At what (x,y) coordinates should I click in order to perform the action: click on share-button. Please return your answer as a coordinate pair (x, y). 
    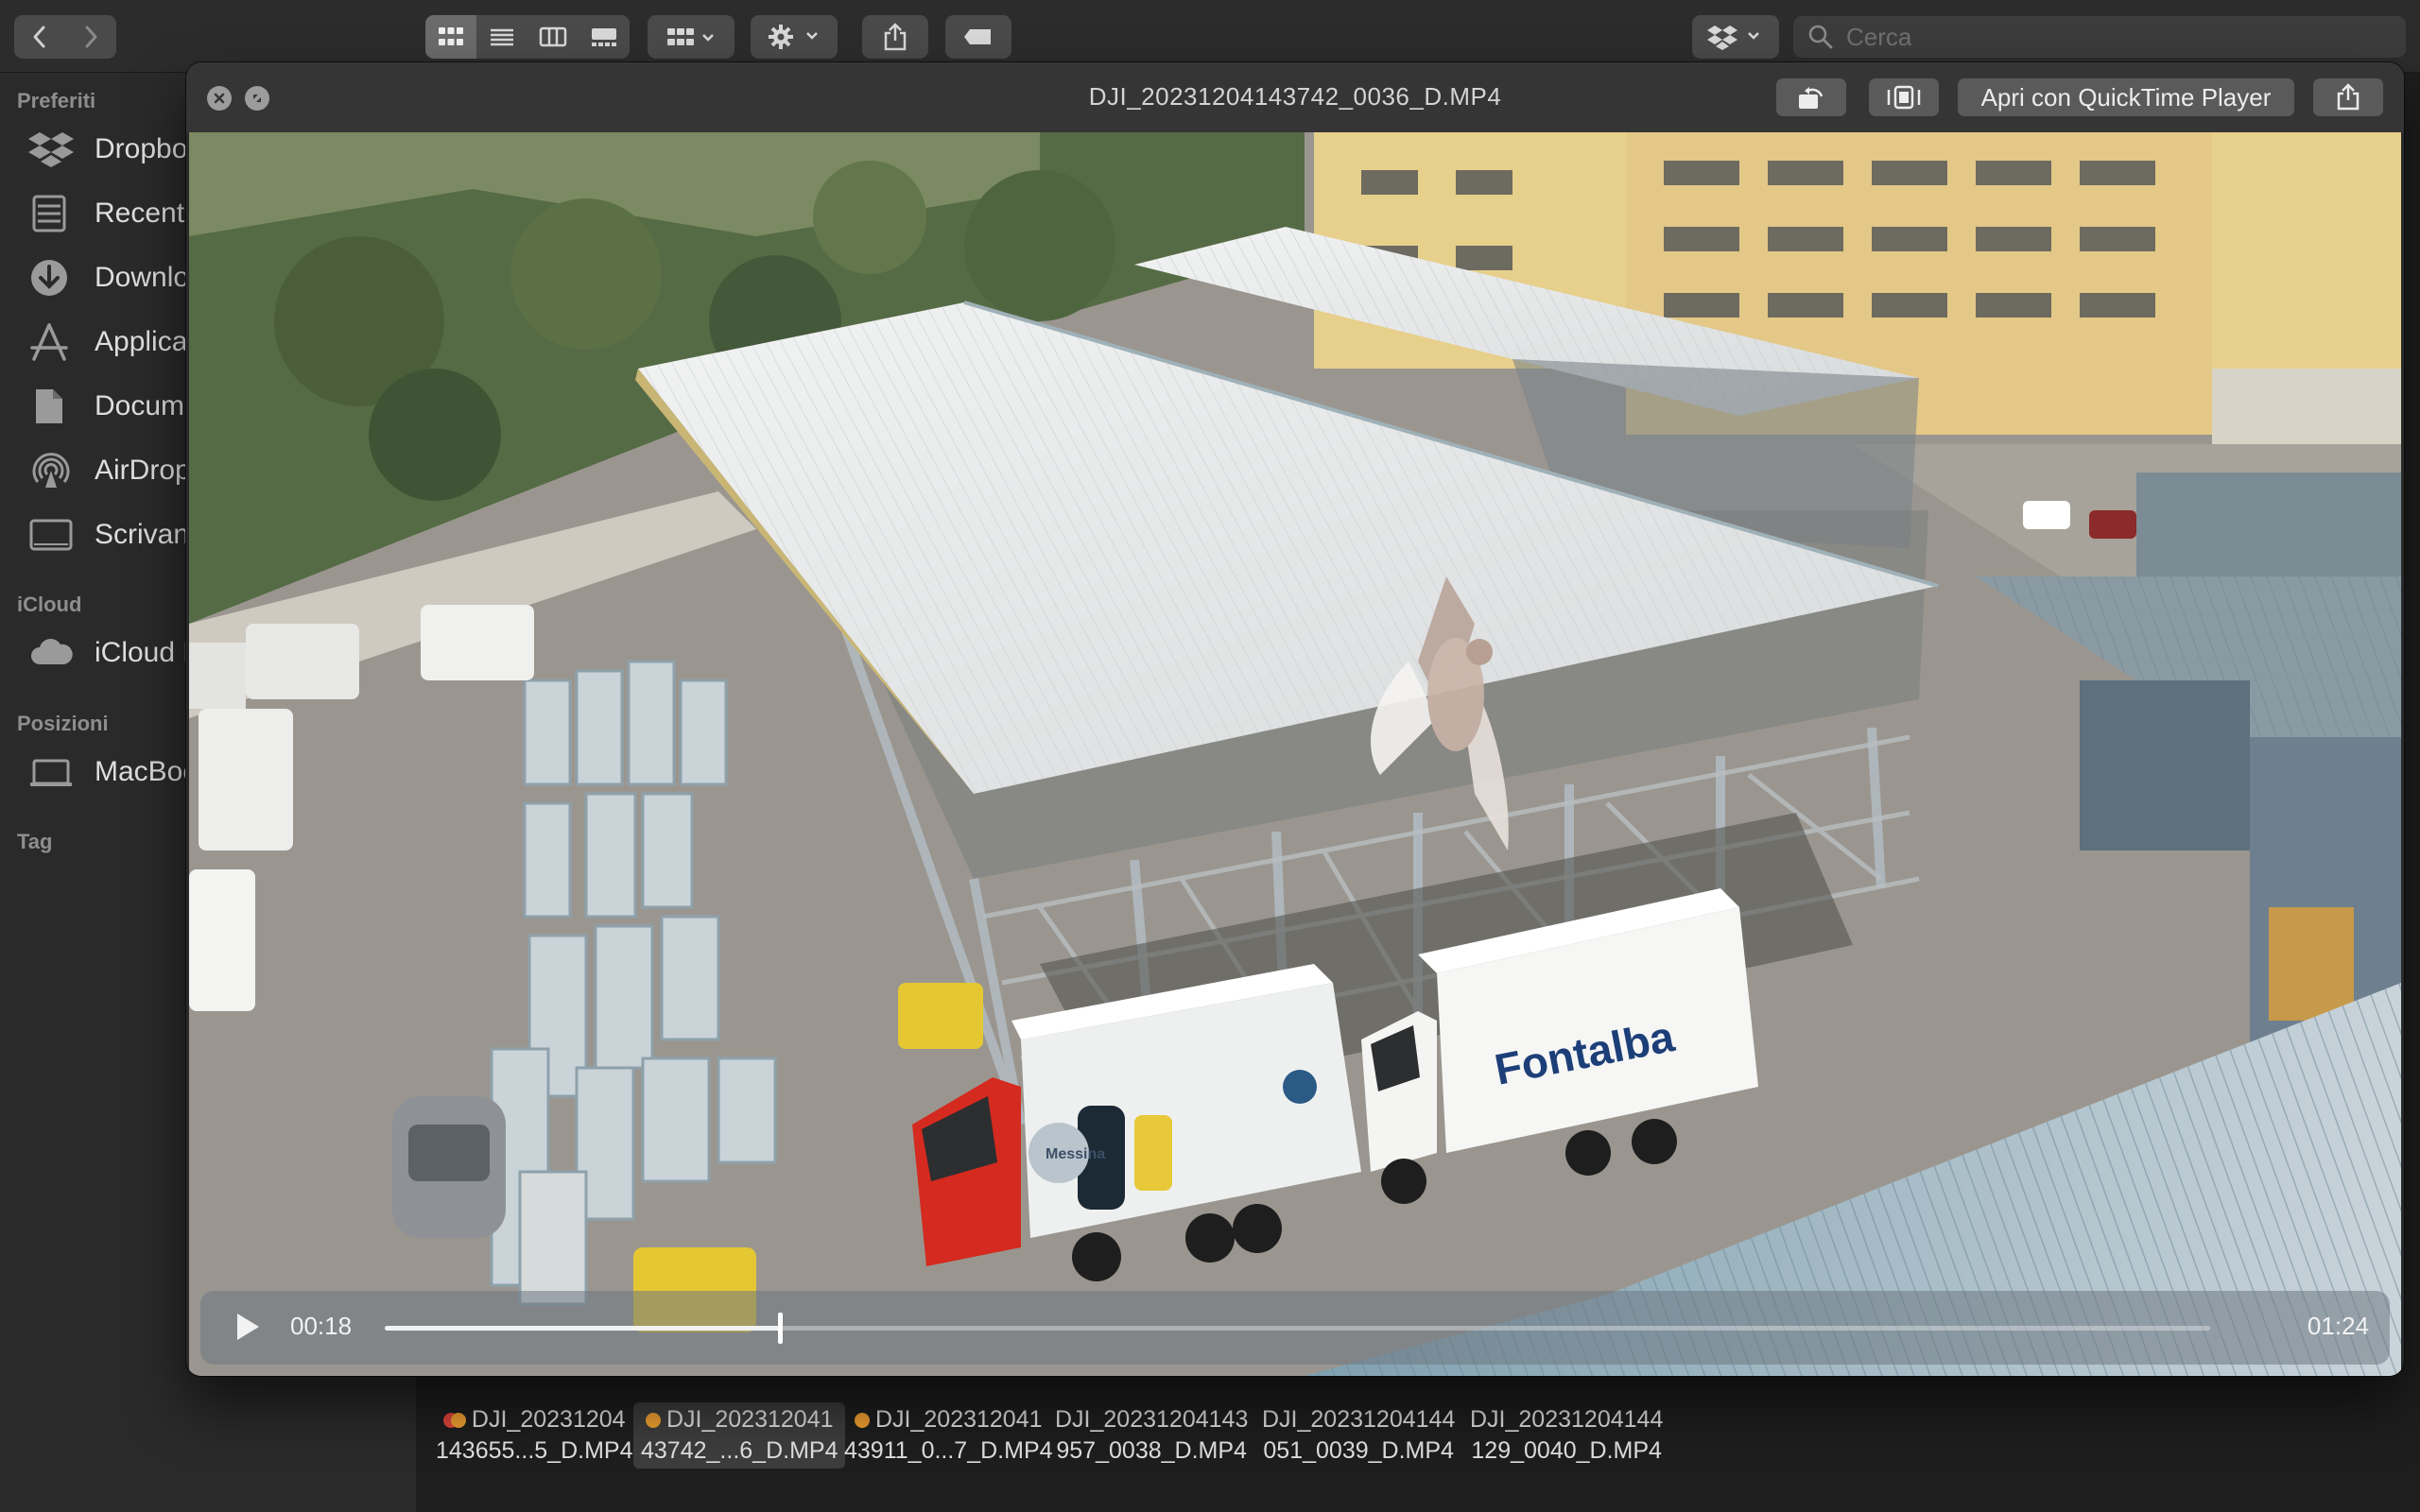
    Looking at the image, I should click on (895, 37).